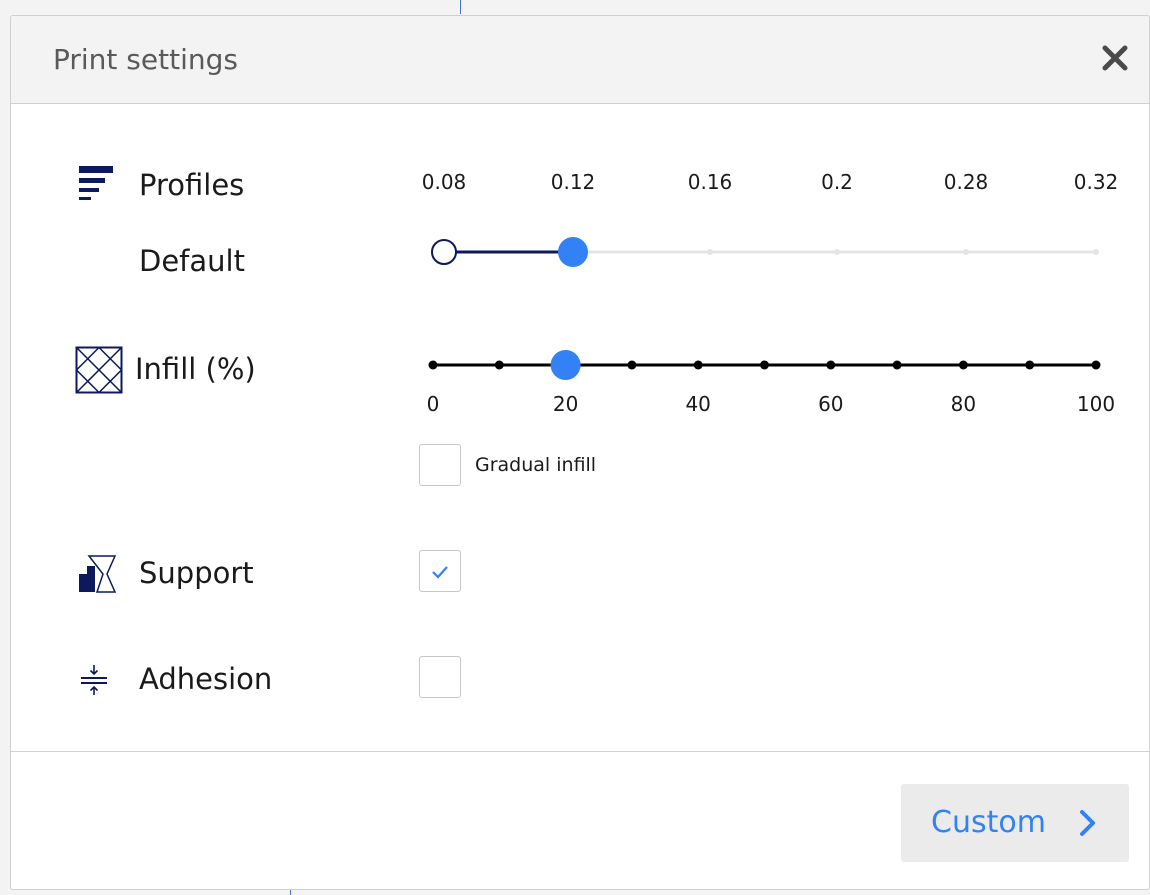  I want to click on support-label: Support, so click(196, 573).